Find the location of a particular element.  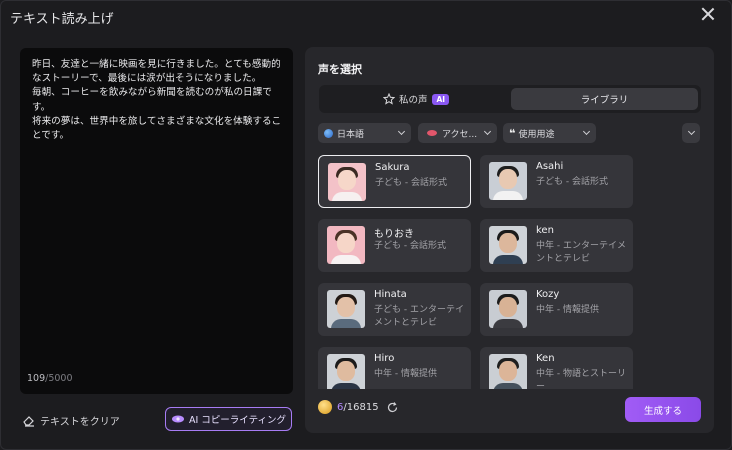

voice-source-tabs: 私の声 AI ライブラリ is located at coordinates (510, 99).